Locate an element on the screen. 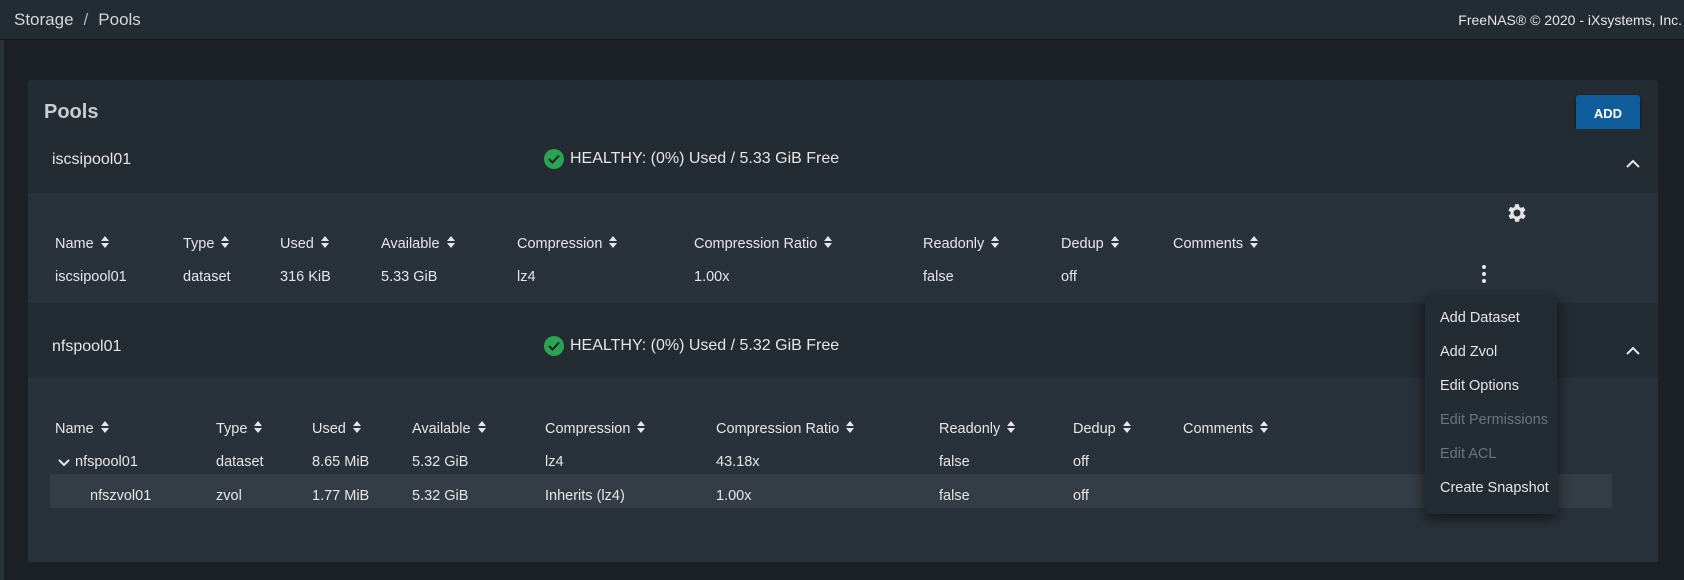 The width and height of the screenshot is (1684, 580). pool-name: nfspool01 is located at coordinates (87, 346).